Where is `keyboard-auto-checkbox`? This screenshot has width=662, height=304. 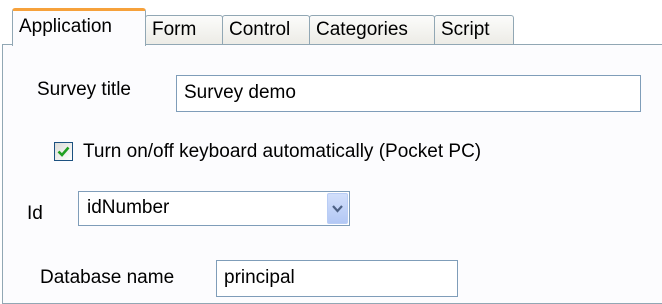
keyboard-auto-checkbox is located at coordinates (63, 151).